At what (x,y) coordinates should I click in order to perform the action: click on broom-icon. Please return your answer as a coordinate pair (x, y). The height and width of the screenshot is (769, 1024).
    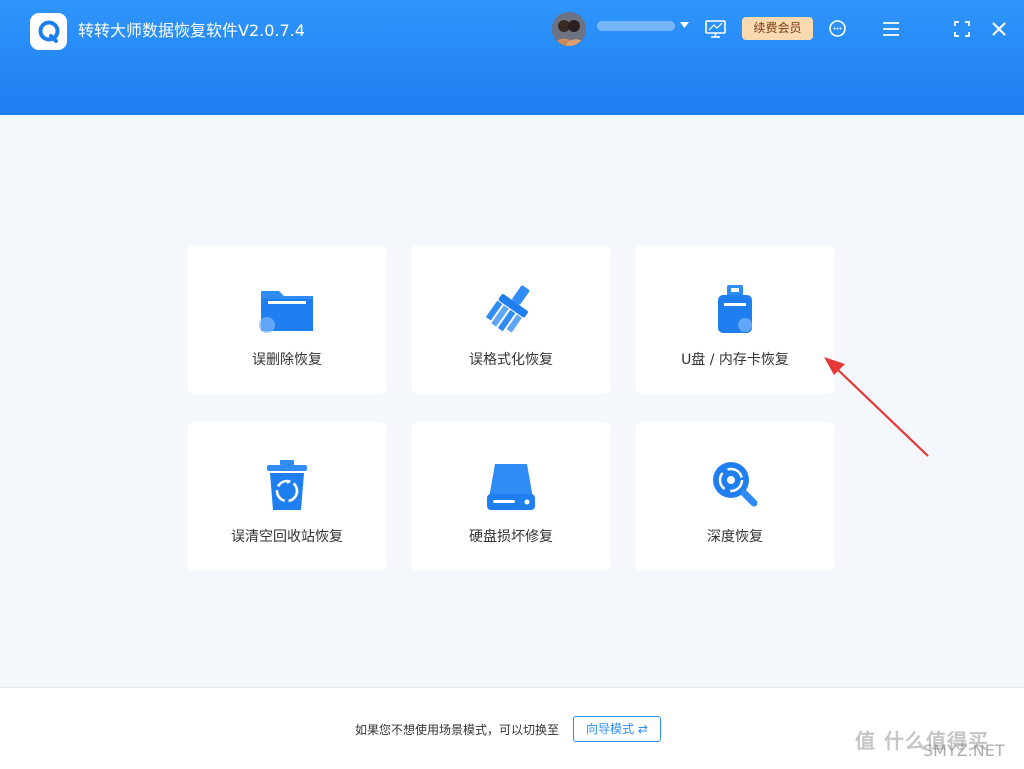
    Looking at the image, I should click on (507, 309).